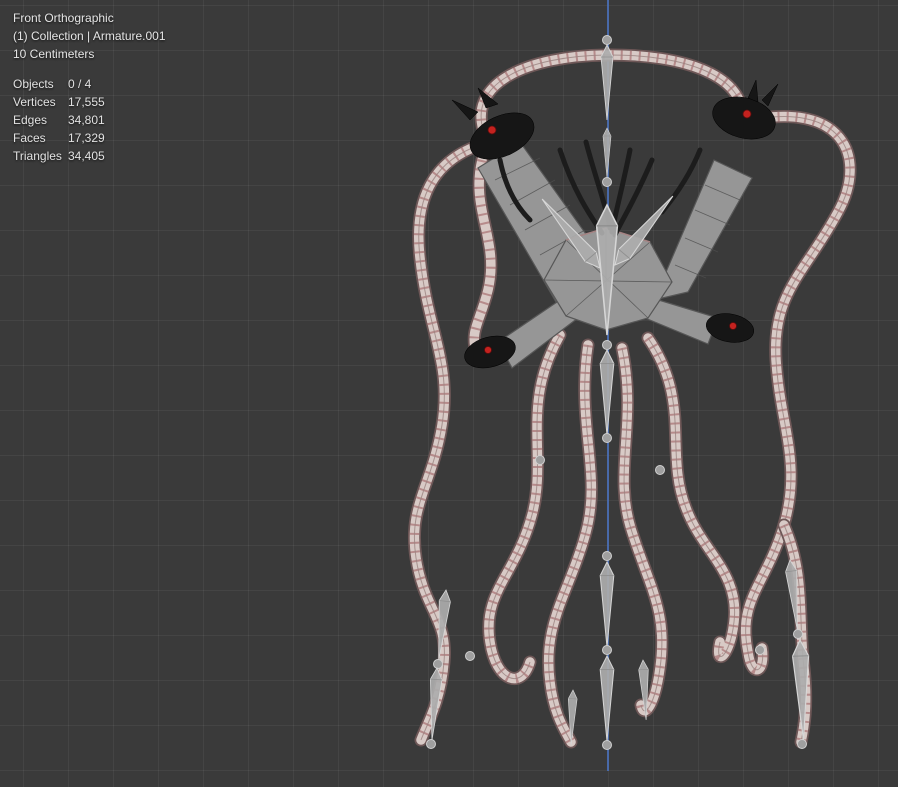 This screenshot has width=898, height=787. What do you see at coordinates (730, 328) in the screenshot?
I see `claw-mid-right` at bounding box center [730, 328].